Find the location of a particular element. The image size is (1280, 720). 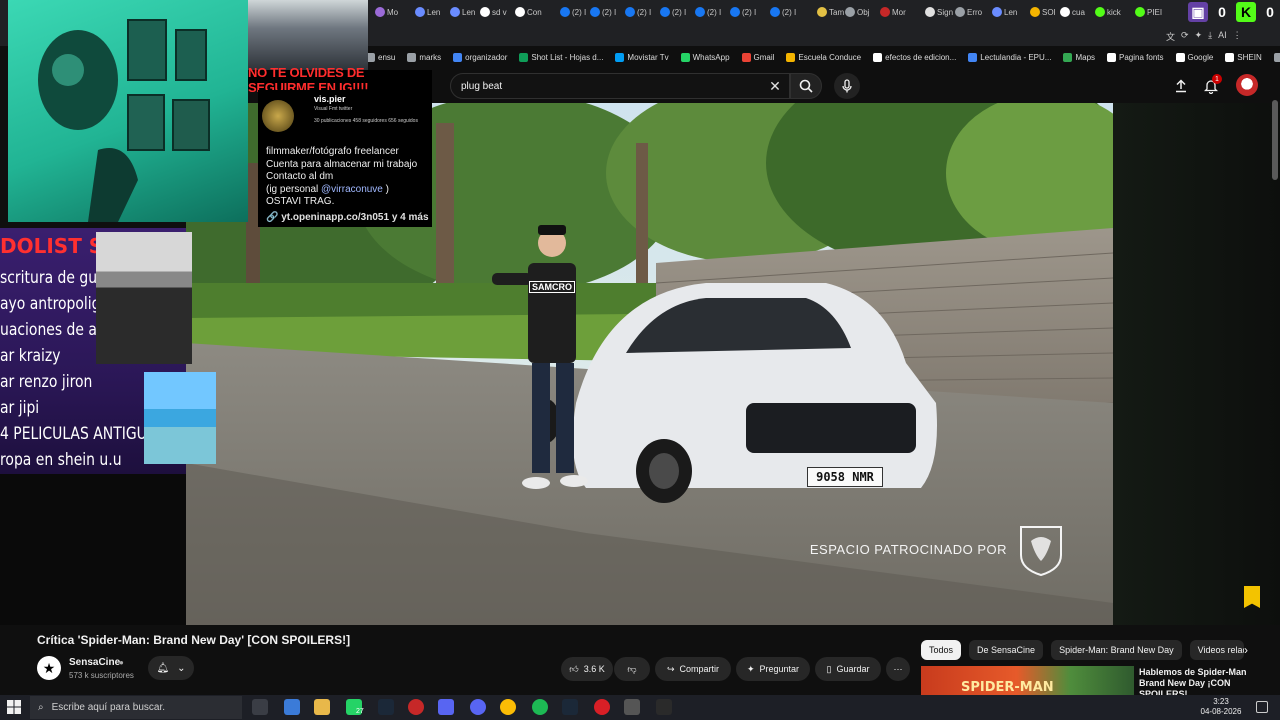

windows-start-icon is located at coordinates (14, 707).